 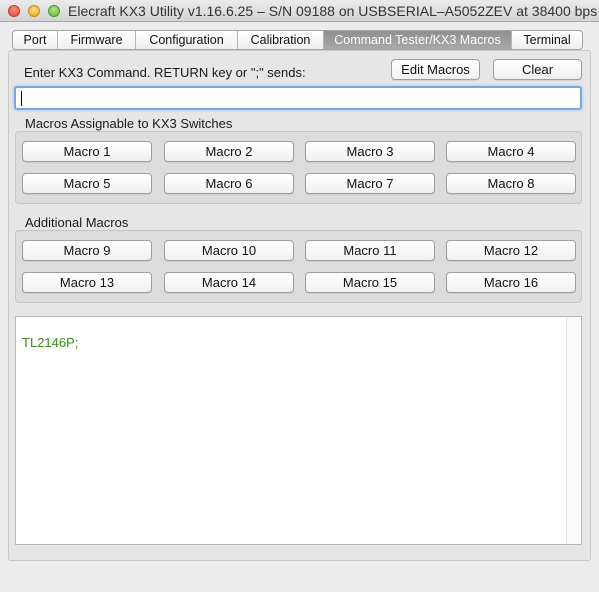 I want to click on macro-13-button: Macro 13, so click(x=87, y=282).